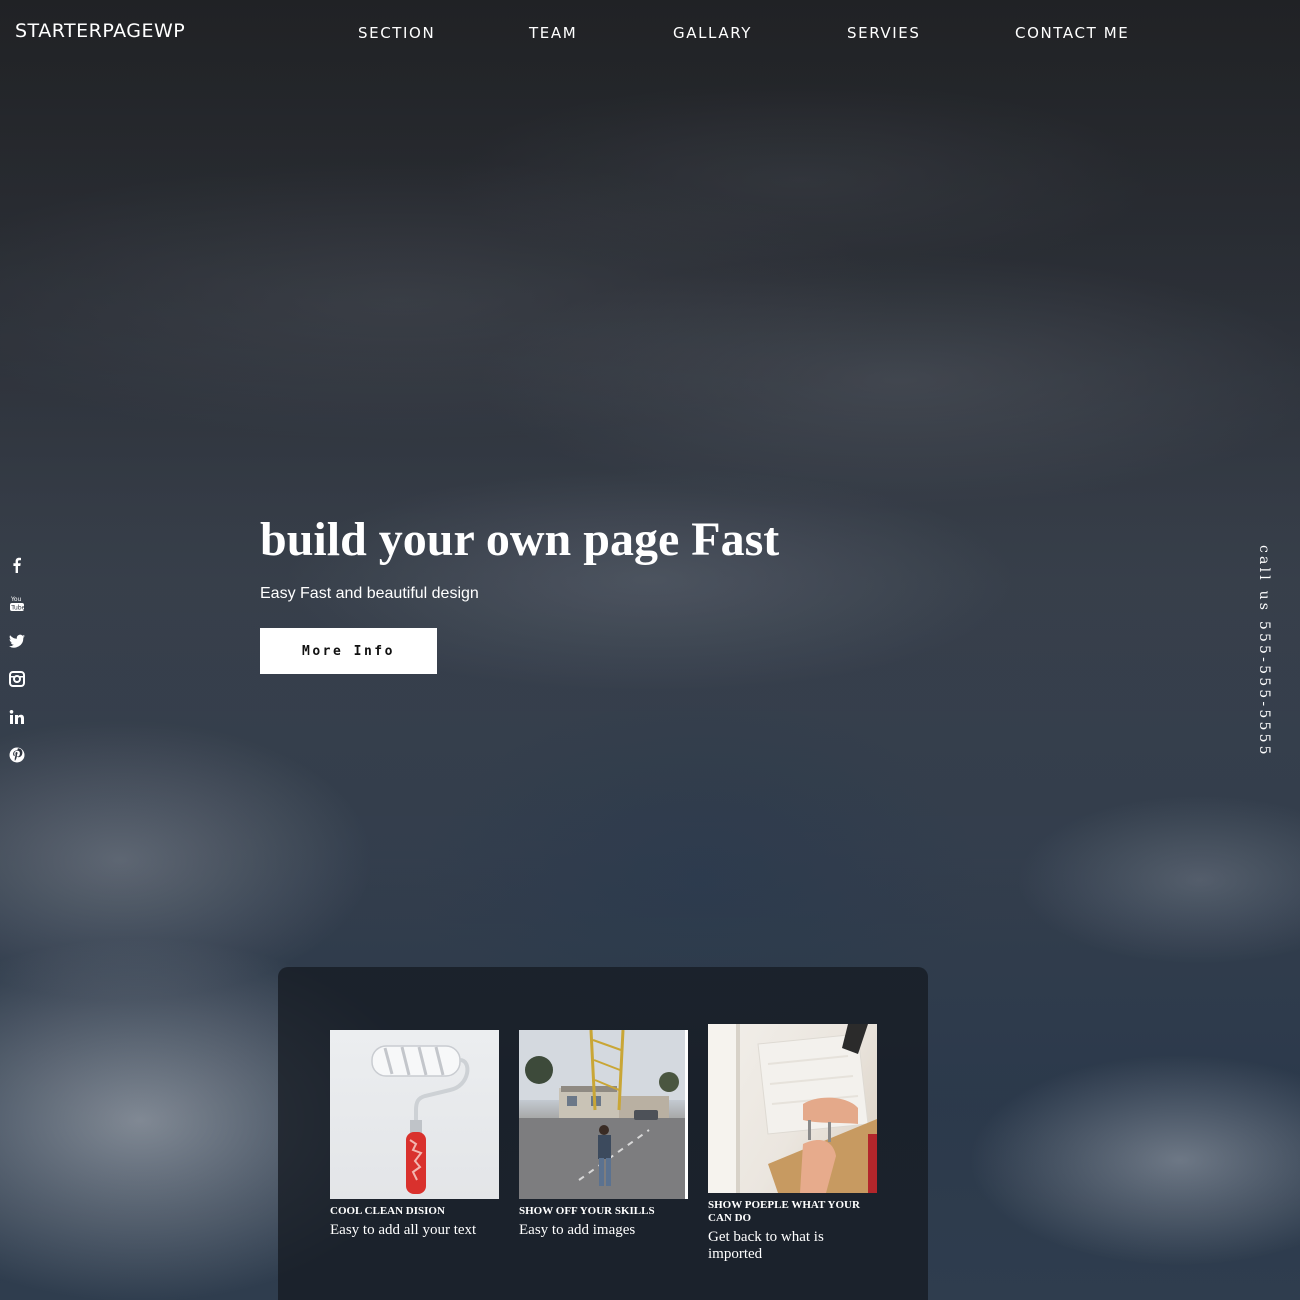  What do you see at coordinates (17, 607) in the screenshot?
I see `svg-text: Tube` at bounding box center [17, 607].